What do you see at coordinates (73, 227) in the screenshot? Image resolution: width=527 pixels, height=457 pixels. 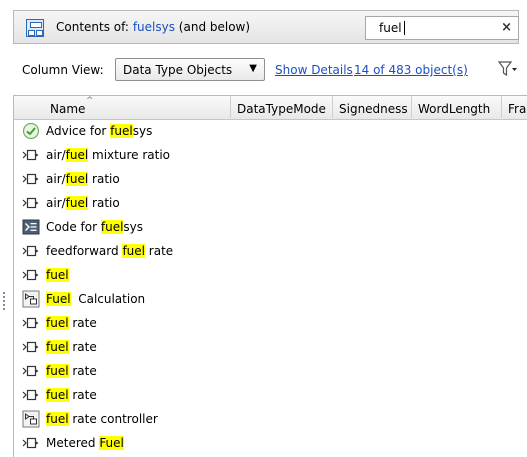 I see `row-name-text: Code for` at bounding box center [73, 227].